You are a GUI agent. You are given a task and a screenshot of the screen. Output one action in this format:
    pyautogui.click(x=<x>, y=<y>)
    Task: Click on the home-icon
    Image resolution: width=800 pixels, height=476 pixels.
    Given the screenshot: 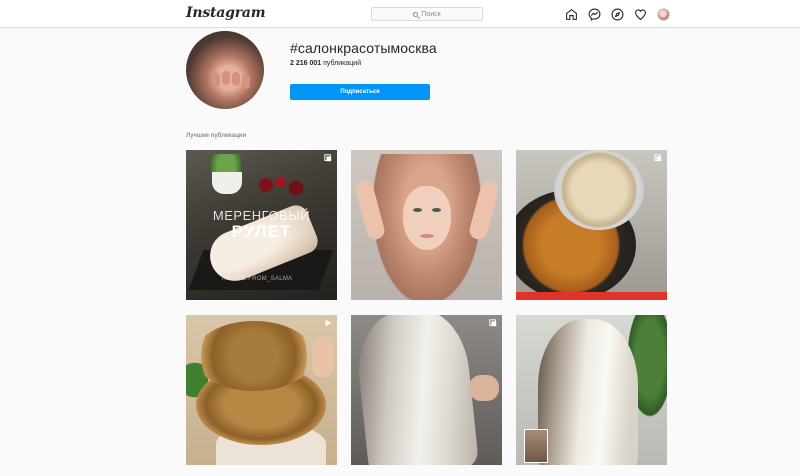 What is the action you would take?
    pyautogui.click(x=571, y=14)
    